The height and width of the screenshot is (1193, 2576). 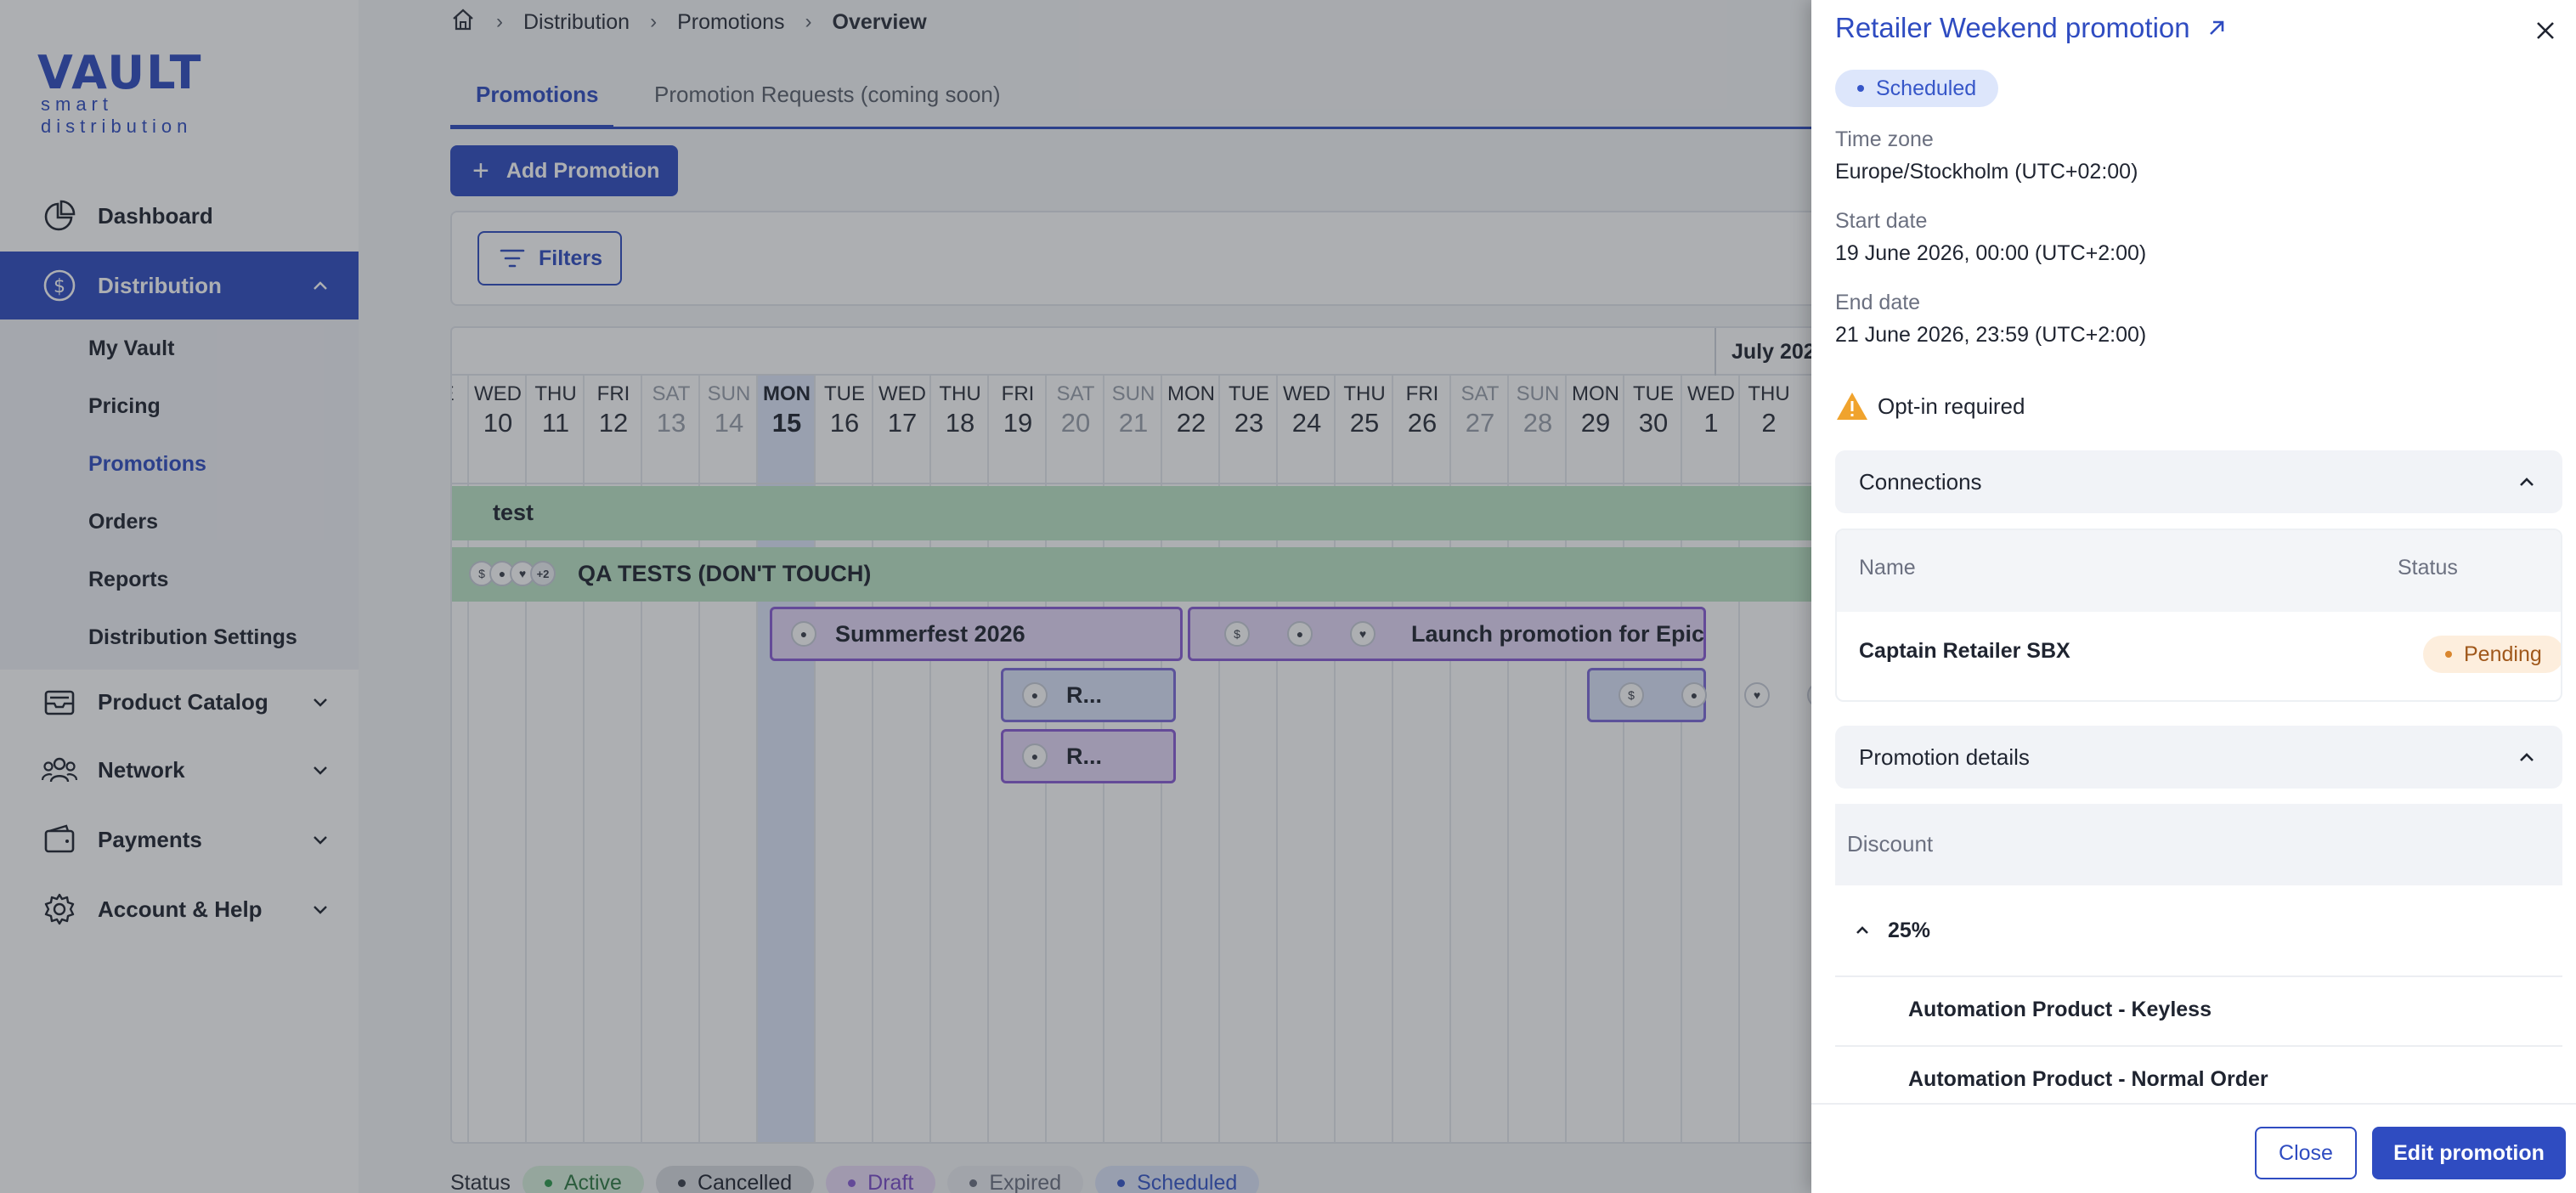 What do you see at coordinates (2199, 571) in the screenshot?
I see `connections-table-header: Name Status` at bounding box center [2199, 571].